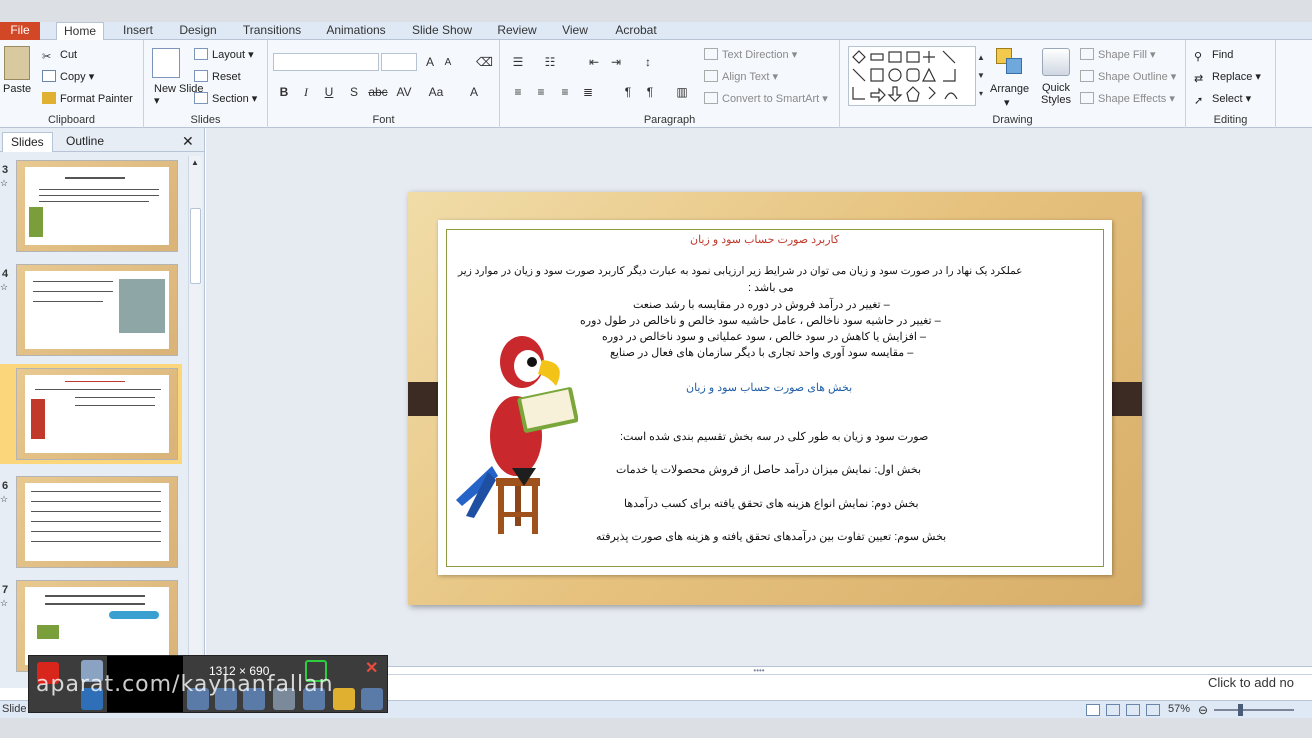  What do you see at coordinates (17, 89) in the screenshot?
I see `paste-button: Paste` at bounding box center [17, 89].